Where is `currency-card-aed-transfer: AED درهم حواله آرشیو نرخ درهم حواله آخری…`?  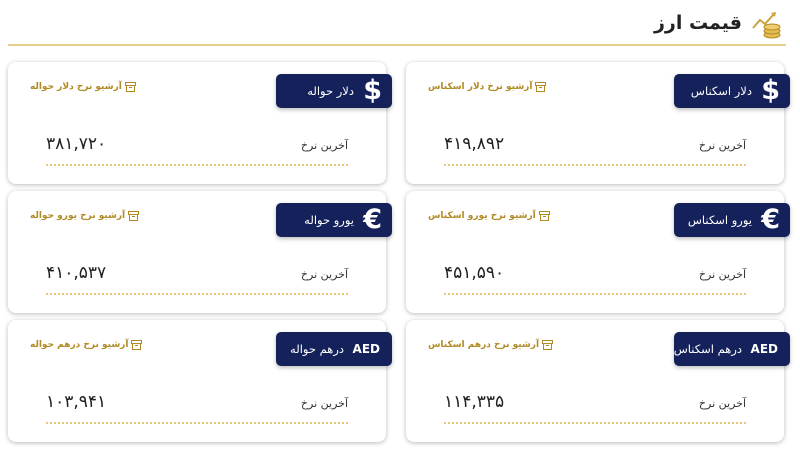
currency-card-aed-transfer: AED درهم حواله آرشیو نرخ درهم حواله آخری… is located at coordinates (200, 381).